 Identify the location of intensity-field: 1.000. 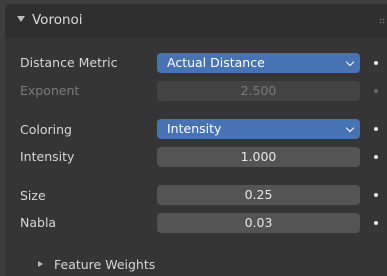
(258, 157).